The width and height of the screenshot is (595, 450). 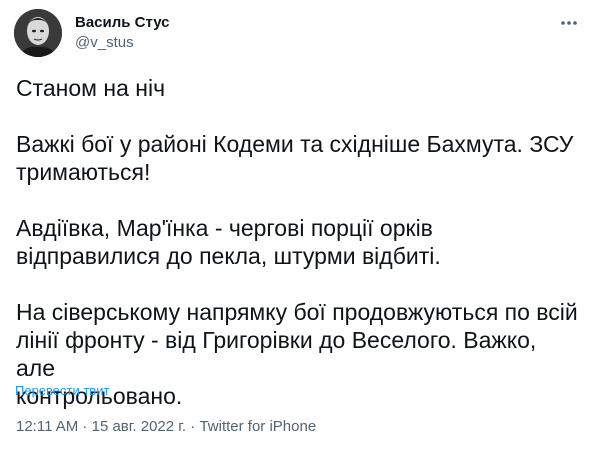 I want to click on tweet-header: Василь Стус @v_stus, so click(x=297, y=34).